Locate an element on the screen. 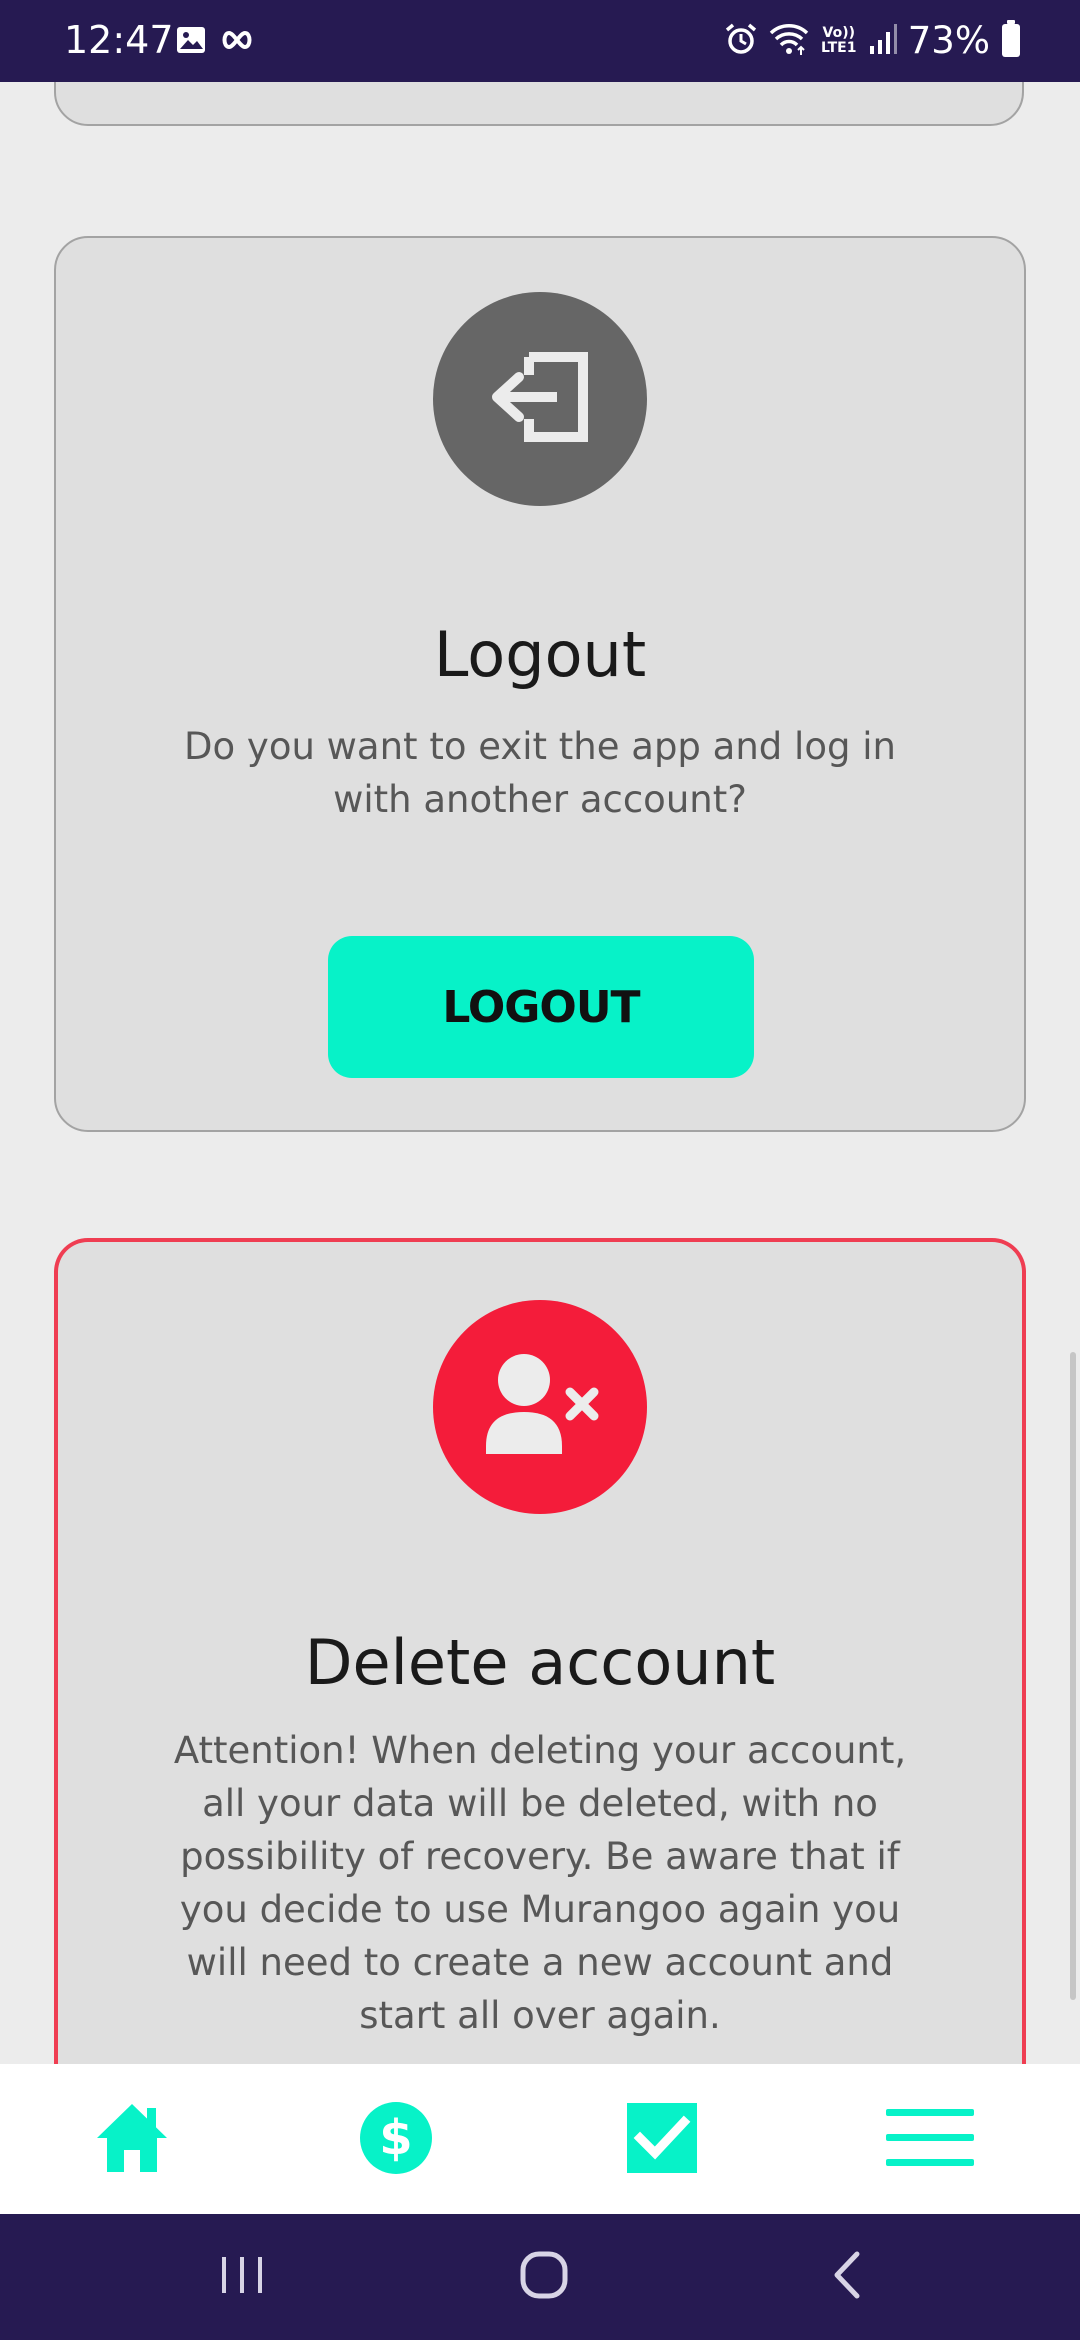 Image resolution: width=1080 pixels, height=2340 pixels. system-back-button is located at coordinates (847, 2277).